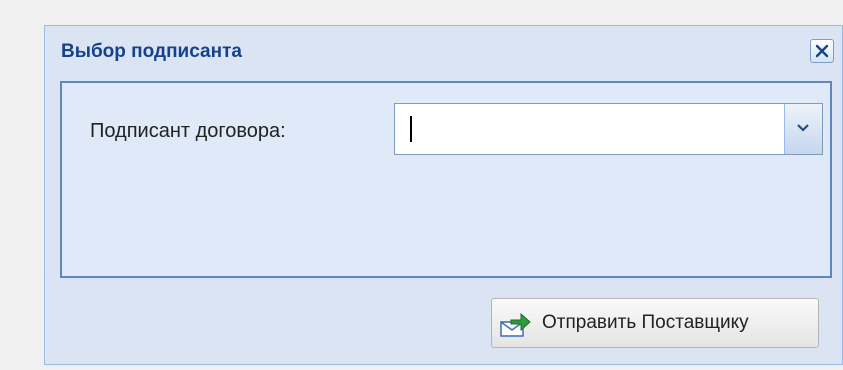 The height and width of the screenshot is (370, 843). What do you see at coordinates (411, 129) in the screenshot?
I see `text-caret` at bounding box center [411, 129].